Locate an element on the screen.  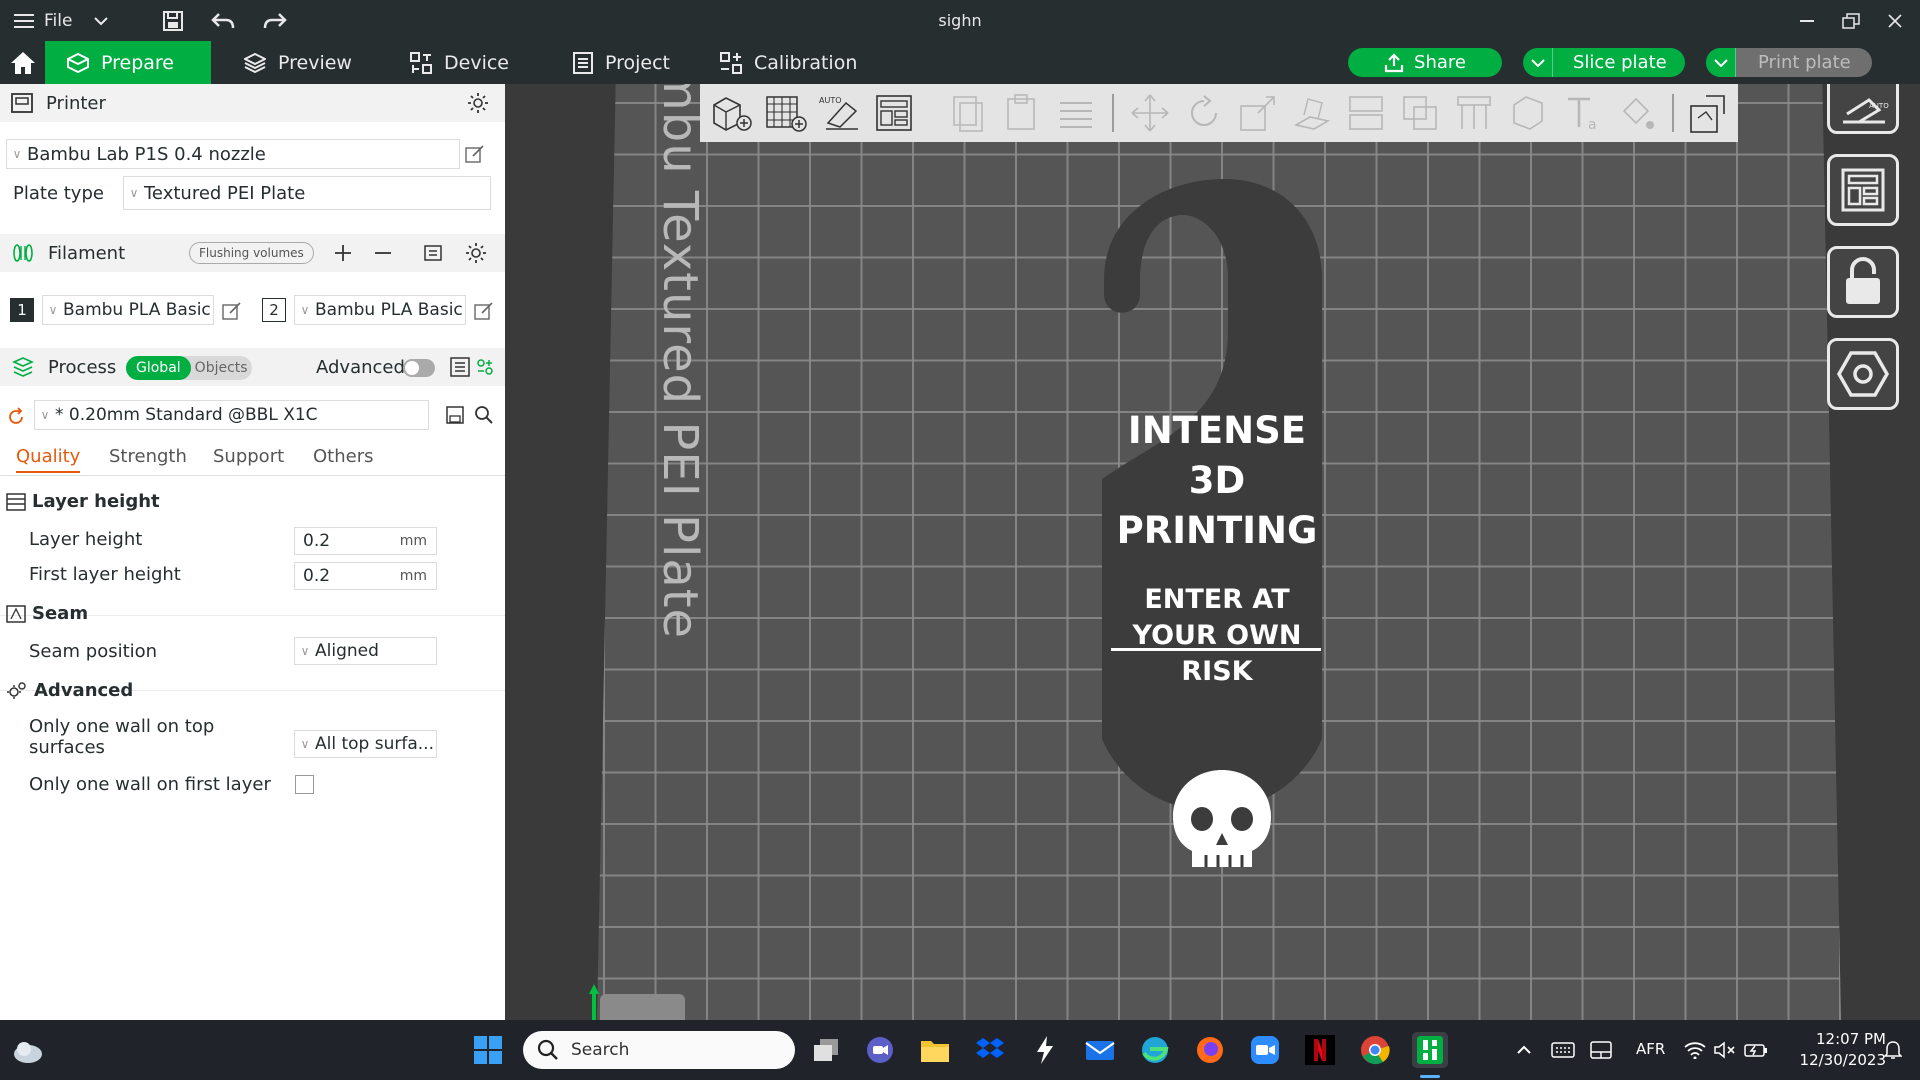
bambu-studio-icon is located at coordinates (1430, 1050).